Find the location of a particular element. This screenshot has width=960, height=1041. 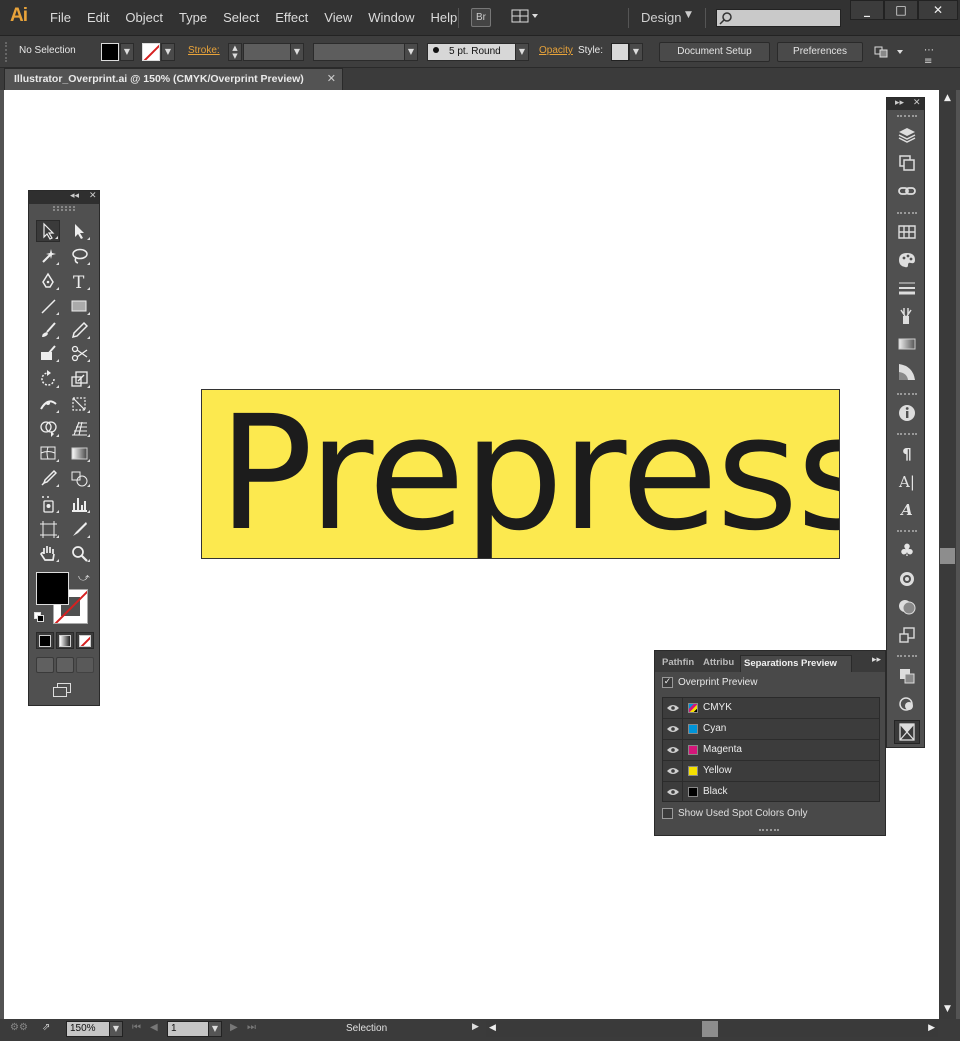

last-artboard-icon: ⏭ is located at coordinates (251, 1027).